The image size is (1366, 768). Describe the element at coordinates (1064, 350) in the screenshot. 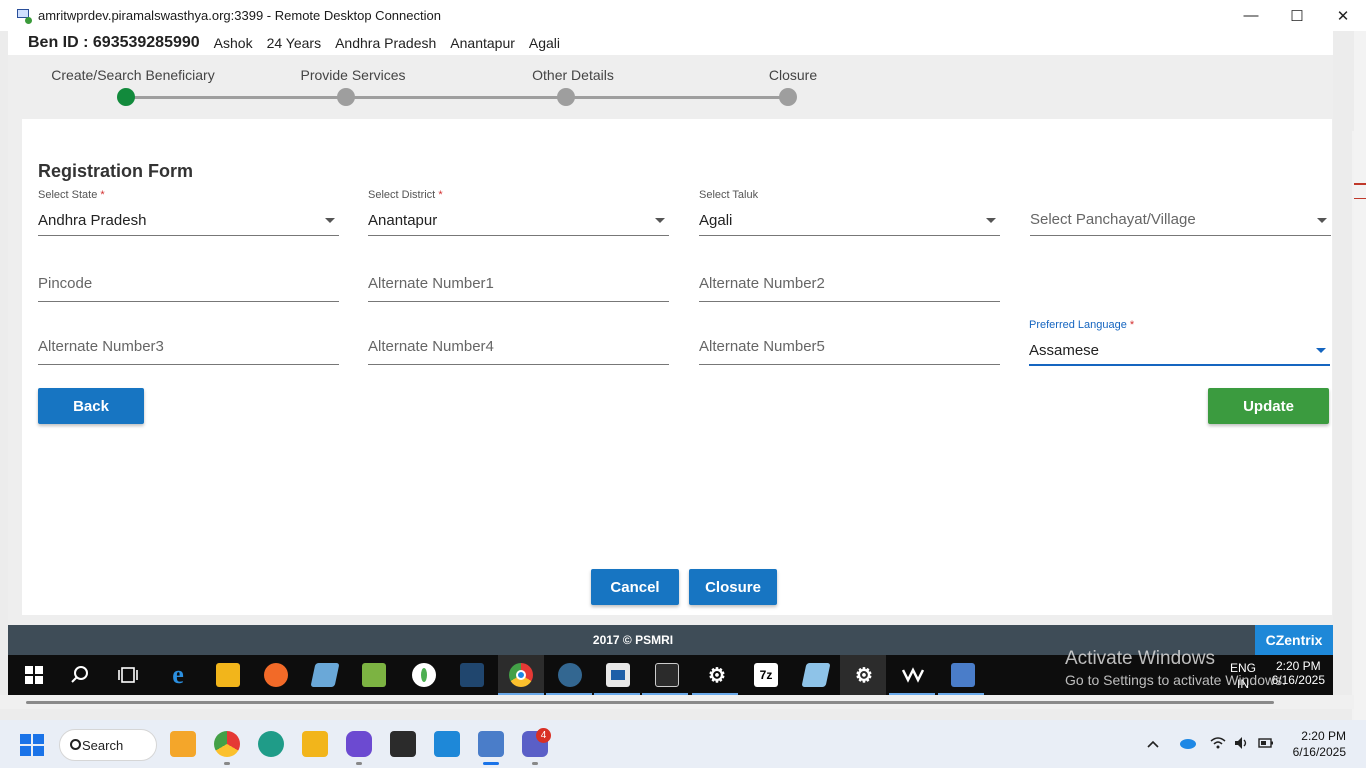

I see `preferred-language-value: Assamese` at that location.